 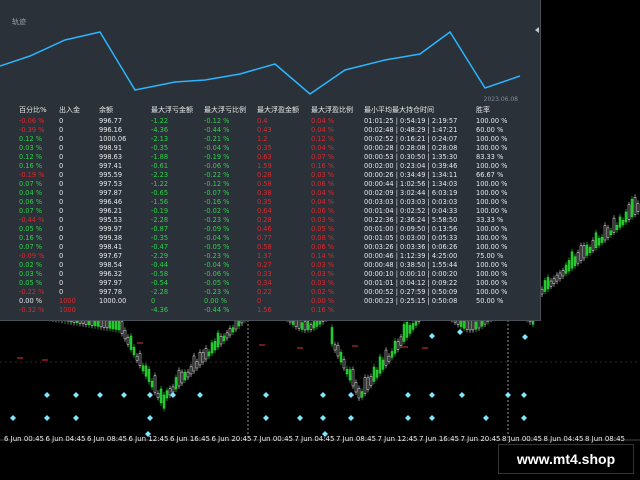 What do you see at coordinates (537, 30) in the screenshot?
I see `collapse-arrow-icon` at bounding box center [537, 30].